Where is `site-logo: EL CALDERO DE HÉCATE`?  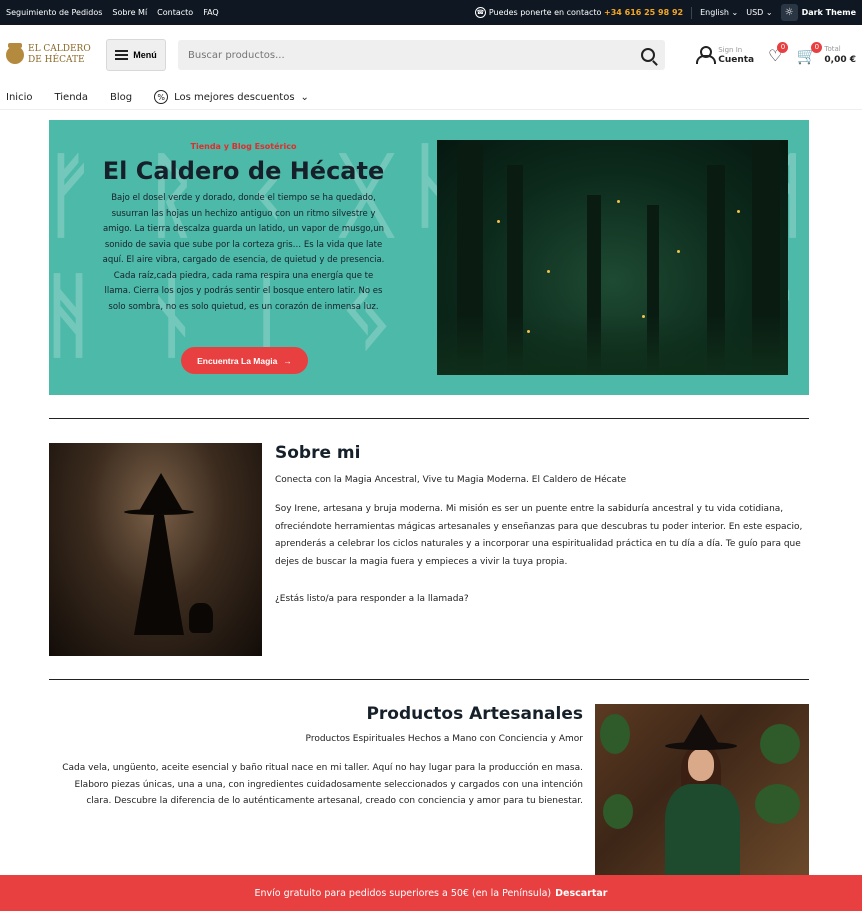 site-logo: EL CALDERO DE HÉCATE is located at coordinates (53, 54).